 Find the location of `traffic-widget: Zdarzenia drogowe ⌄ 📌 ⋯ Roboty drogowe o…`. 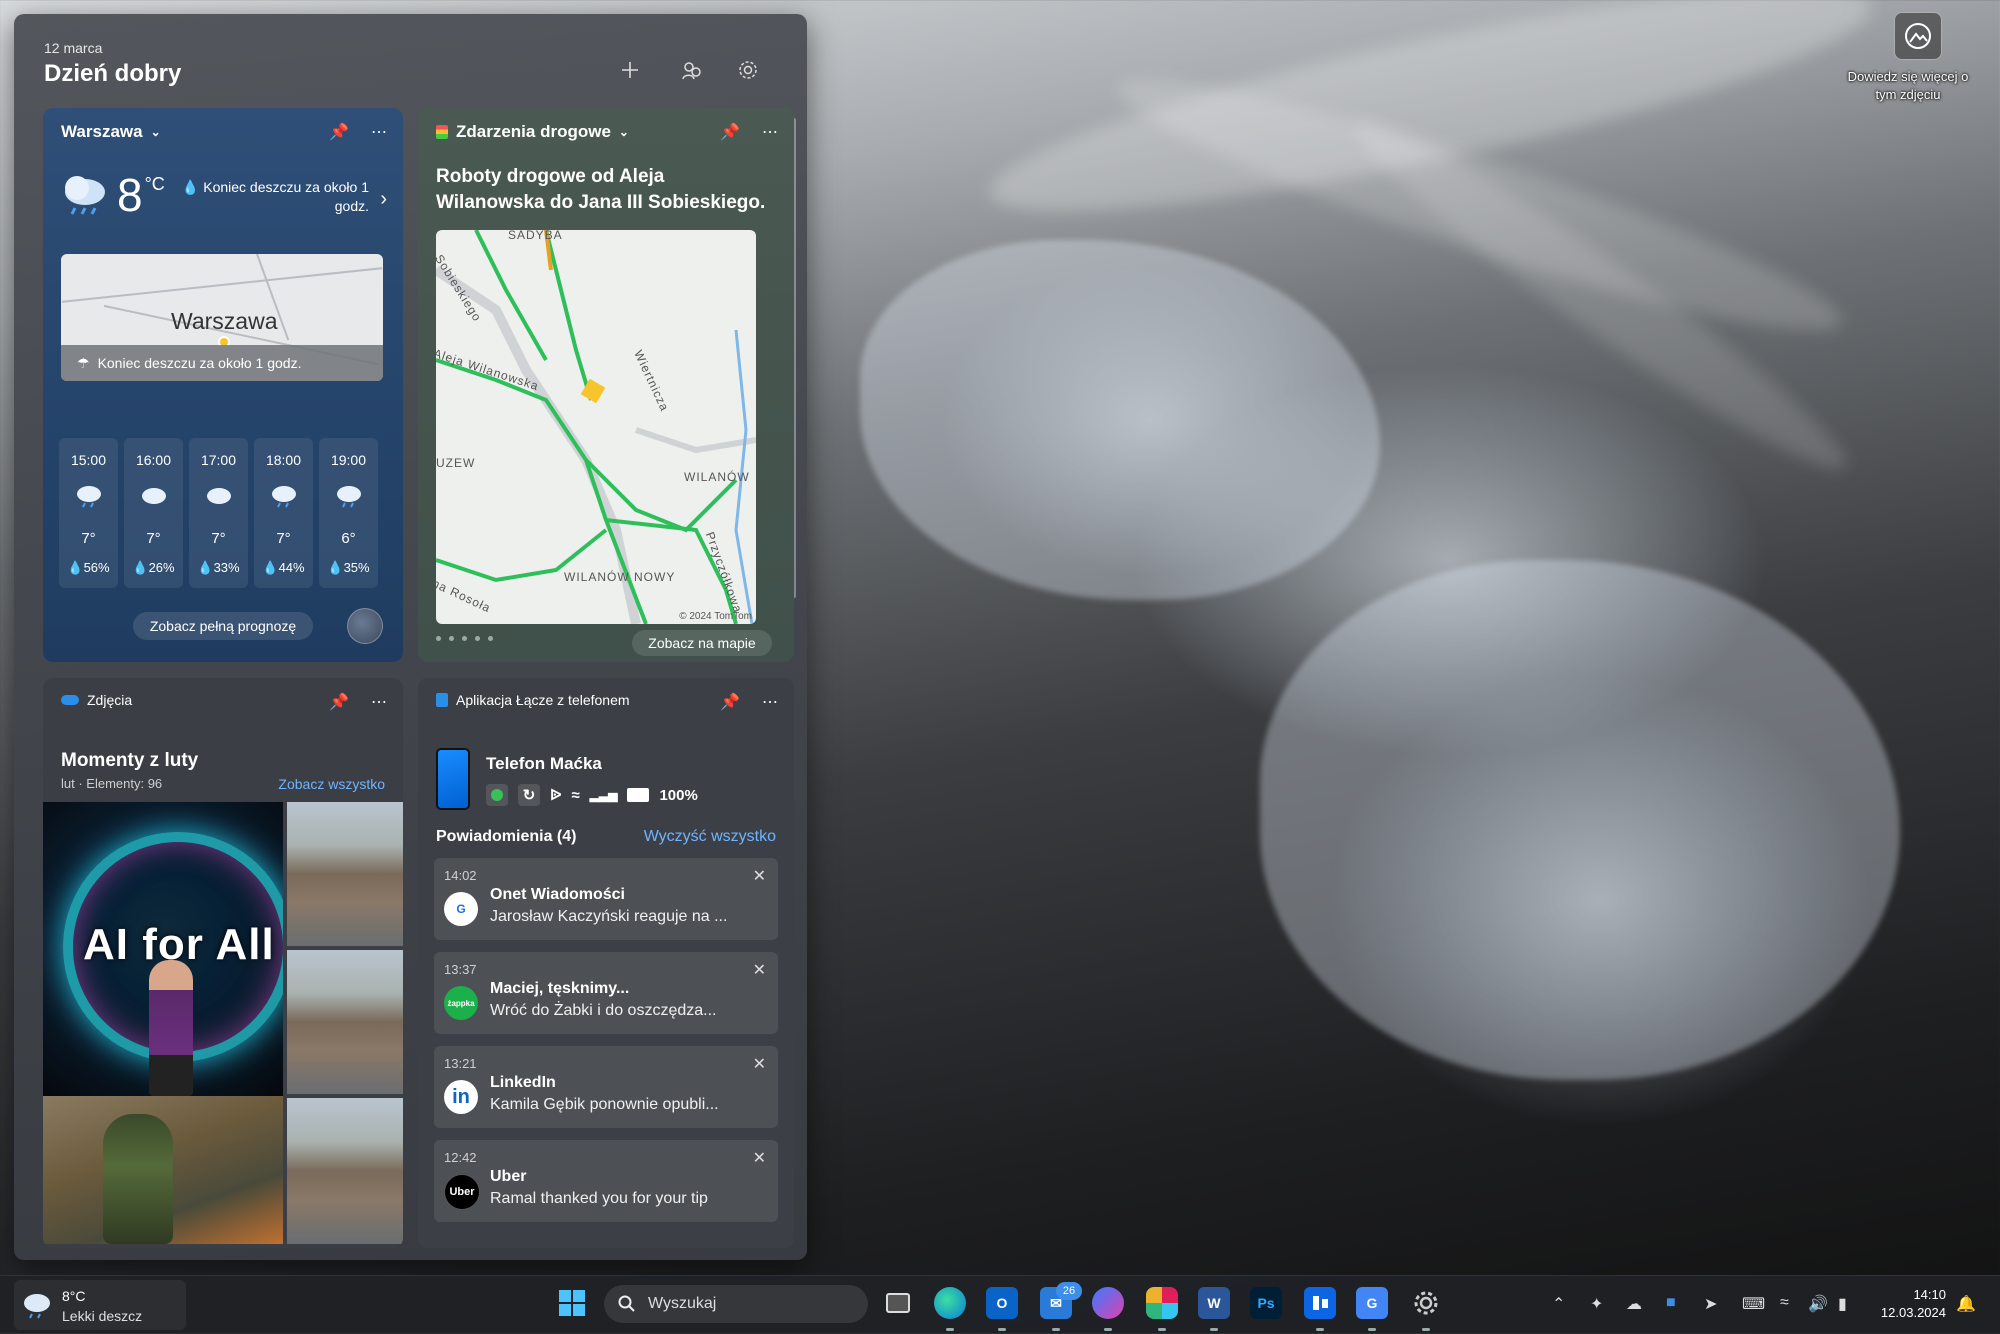

traffic-widget: Zdarzenia drogowe ⌄ 📌 ⋯ Roboty drogowe o… is located at coordinates (606, 385).